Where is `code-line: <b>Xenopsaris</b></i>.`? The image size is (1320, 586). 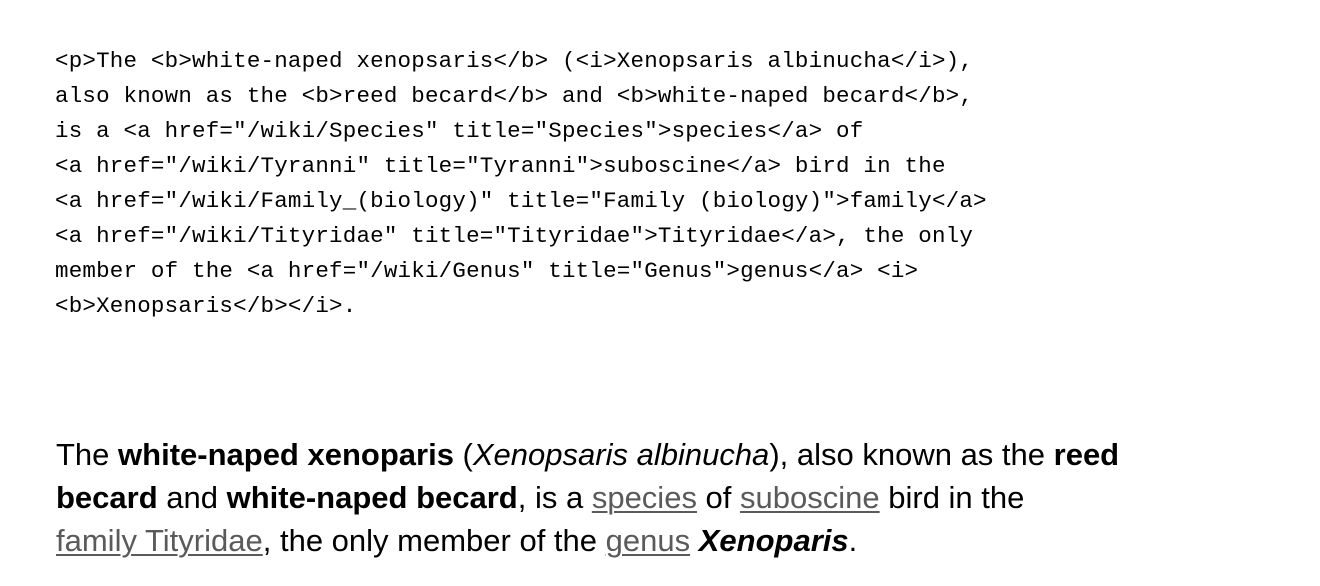
code-line: <b>Xenopsaris</b></i>. is located at coordinates (206, 306).